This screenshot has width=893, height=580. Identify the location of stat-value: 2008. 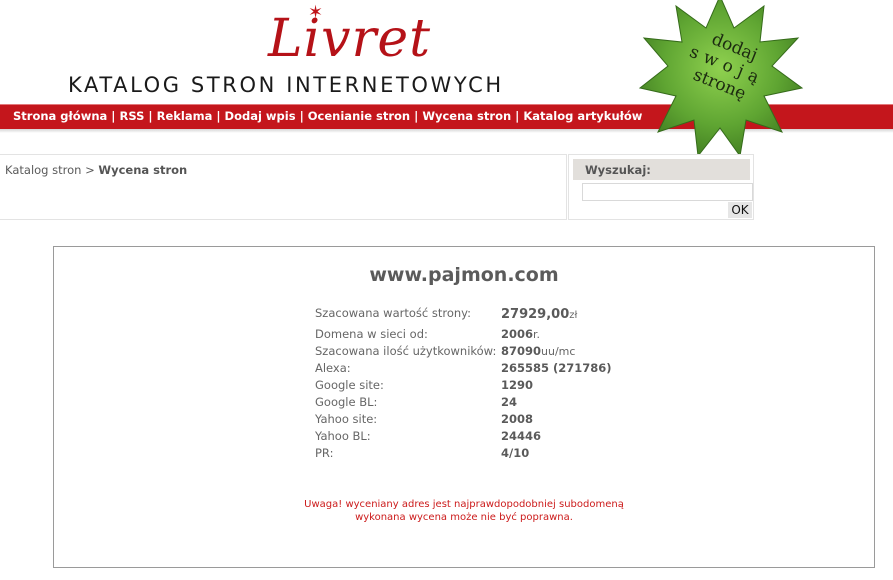
(517, 419).